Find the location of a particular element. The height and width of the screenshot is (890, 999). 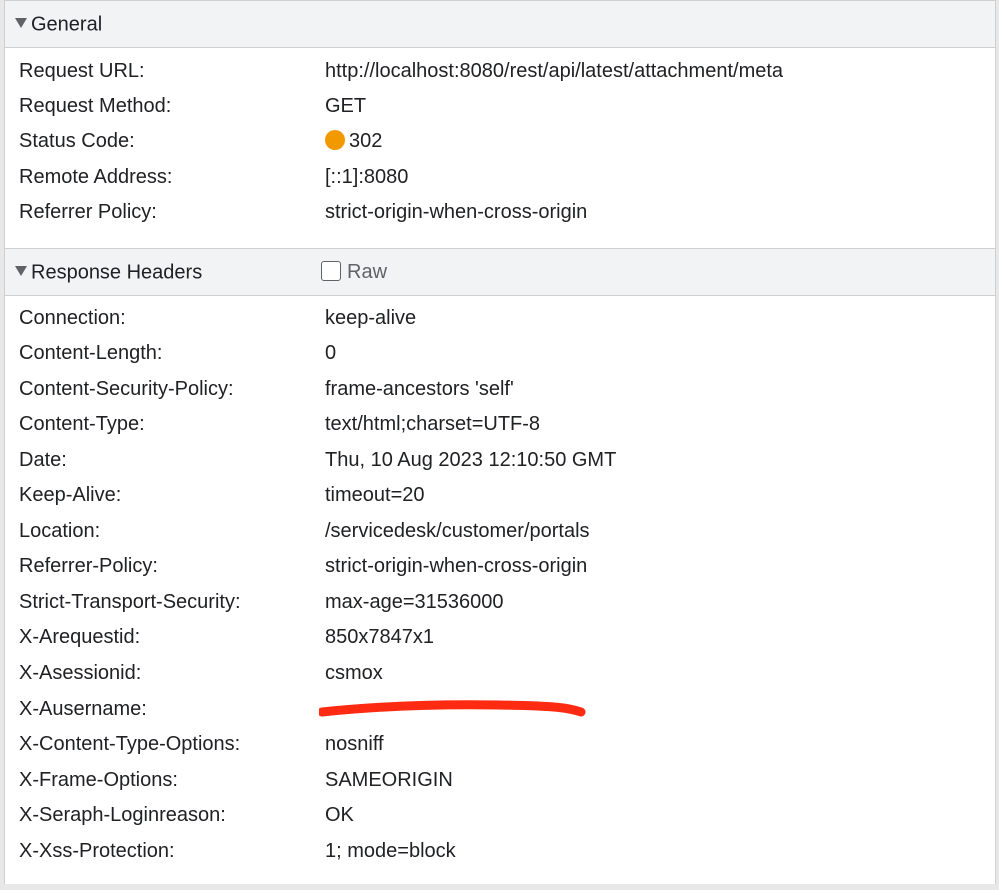

row-value: OK is located at coordinates (339, 815).